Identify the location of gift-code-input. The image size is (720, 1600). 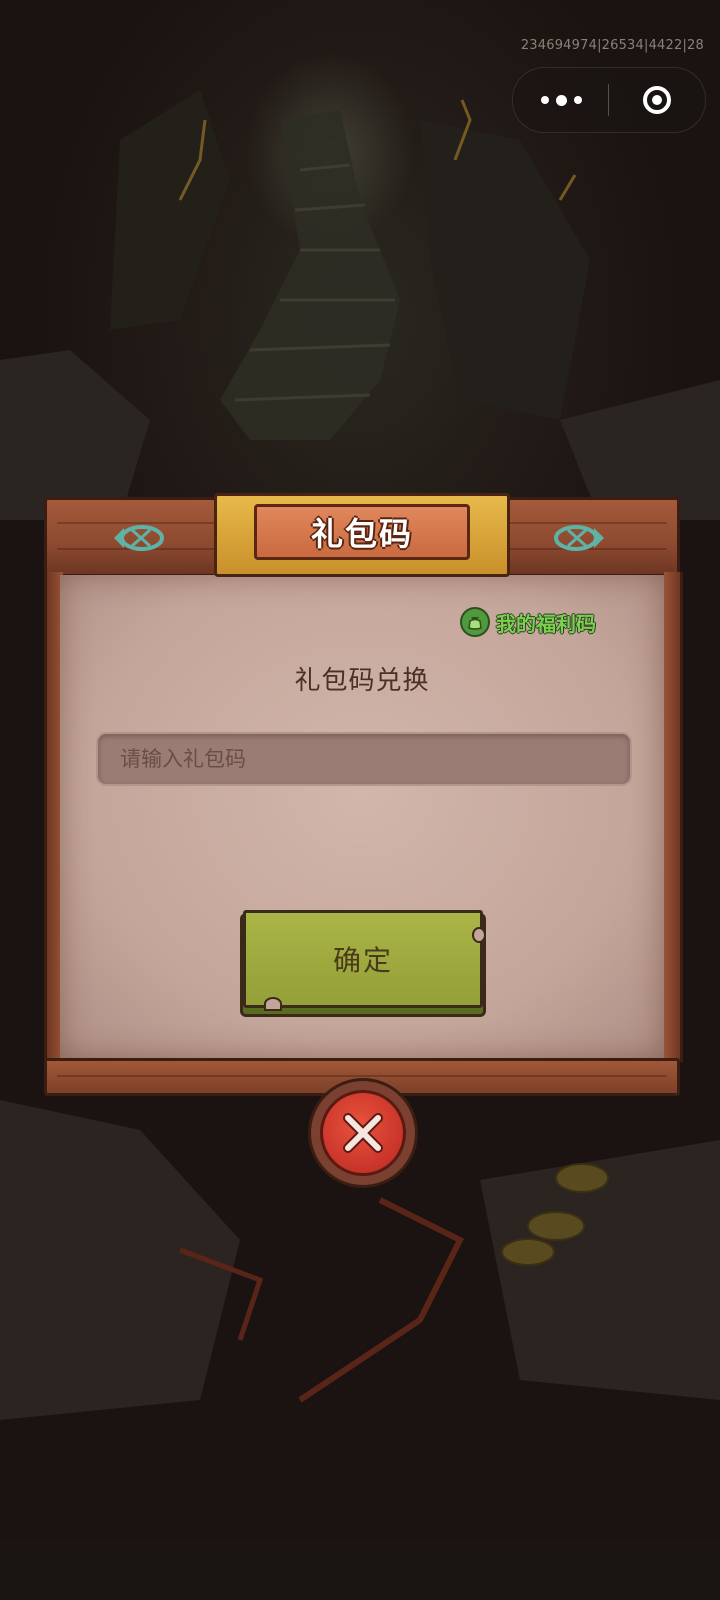
(364, 759).